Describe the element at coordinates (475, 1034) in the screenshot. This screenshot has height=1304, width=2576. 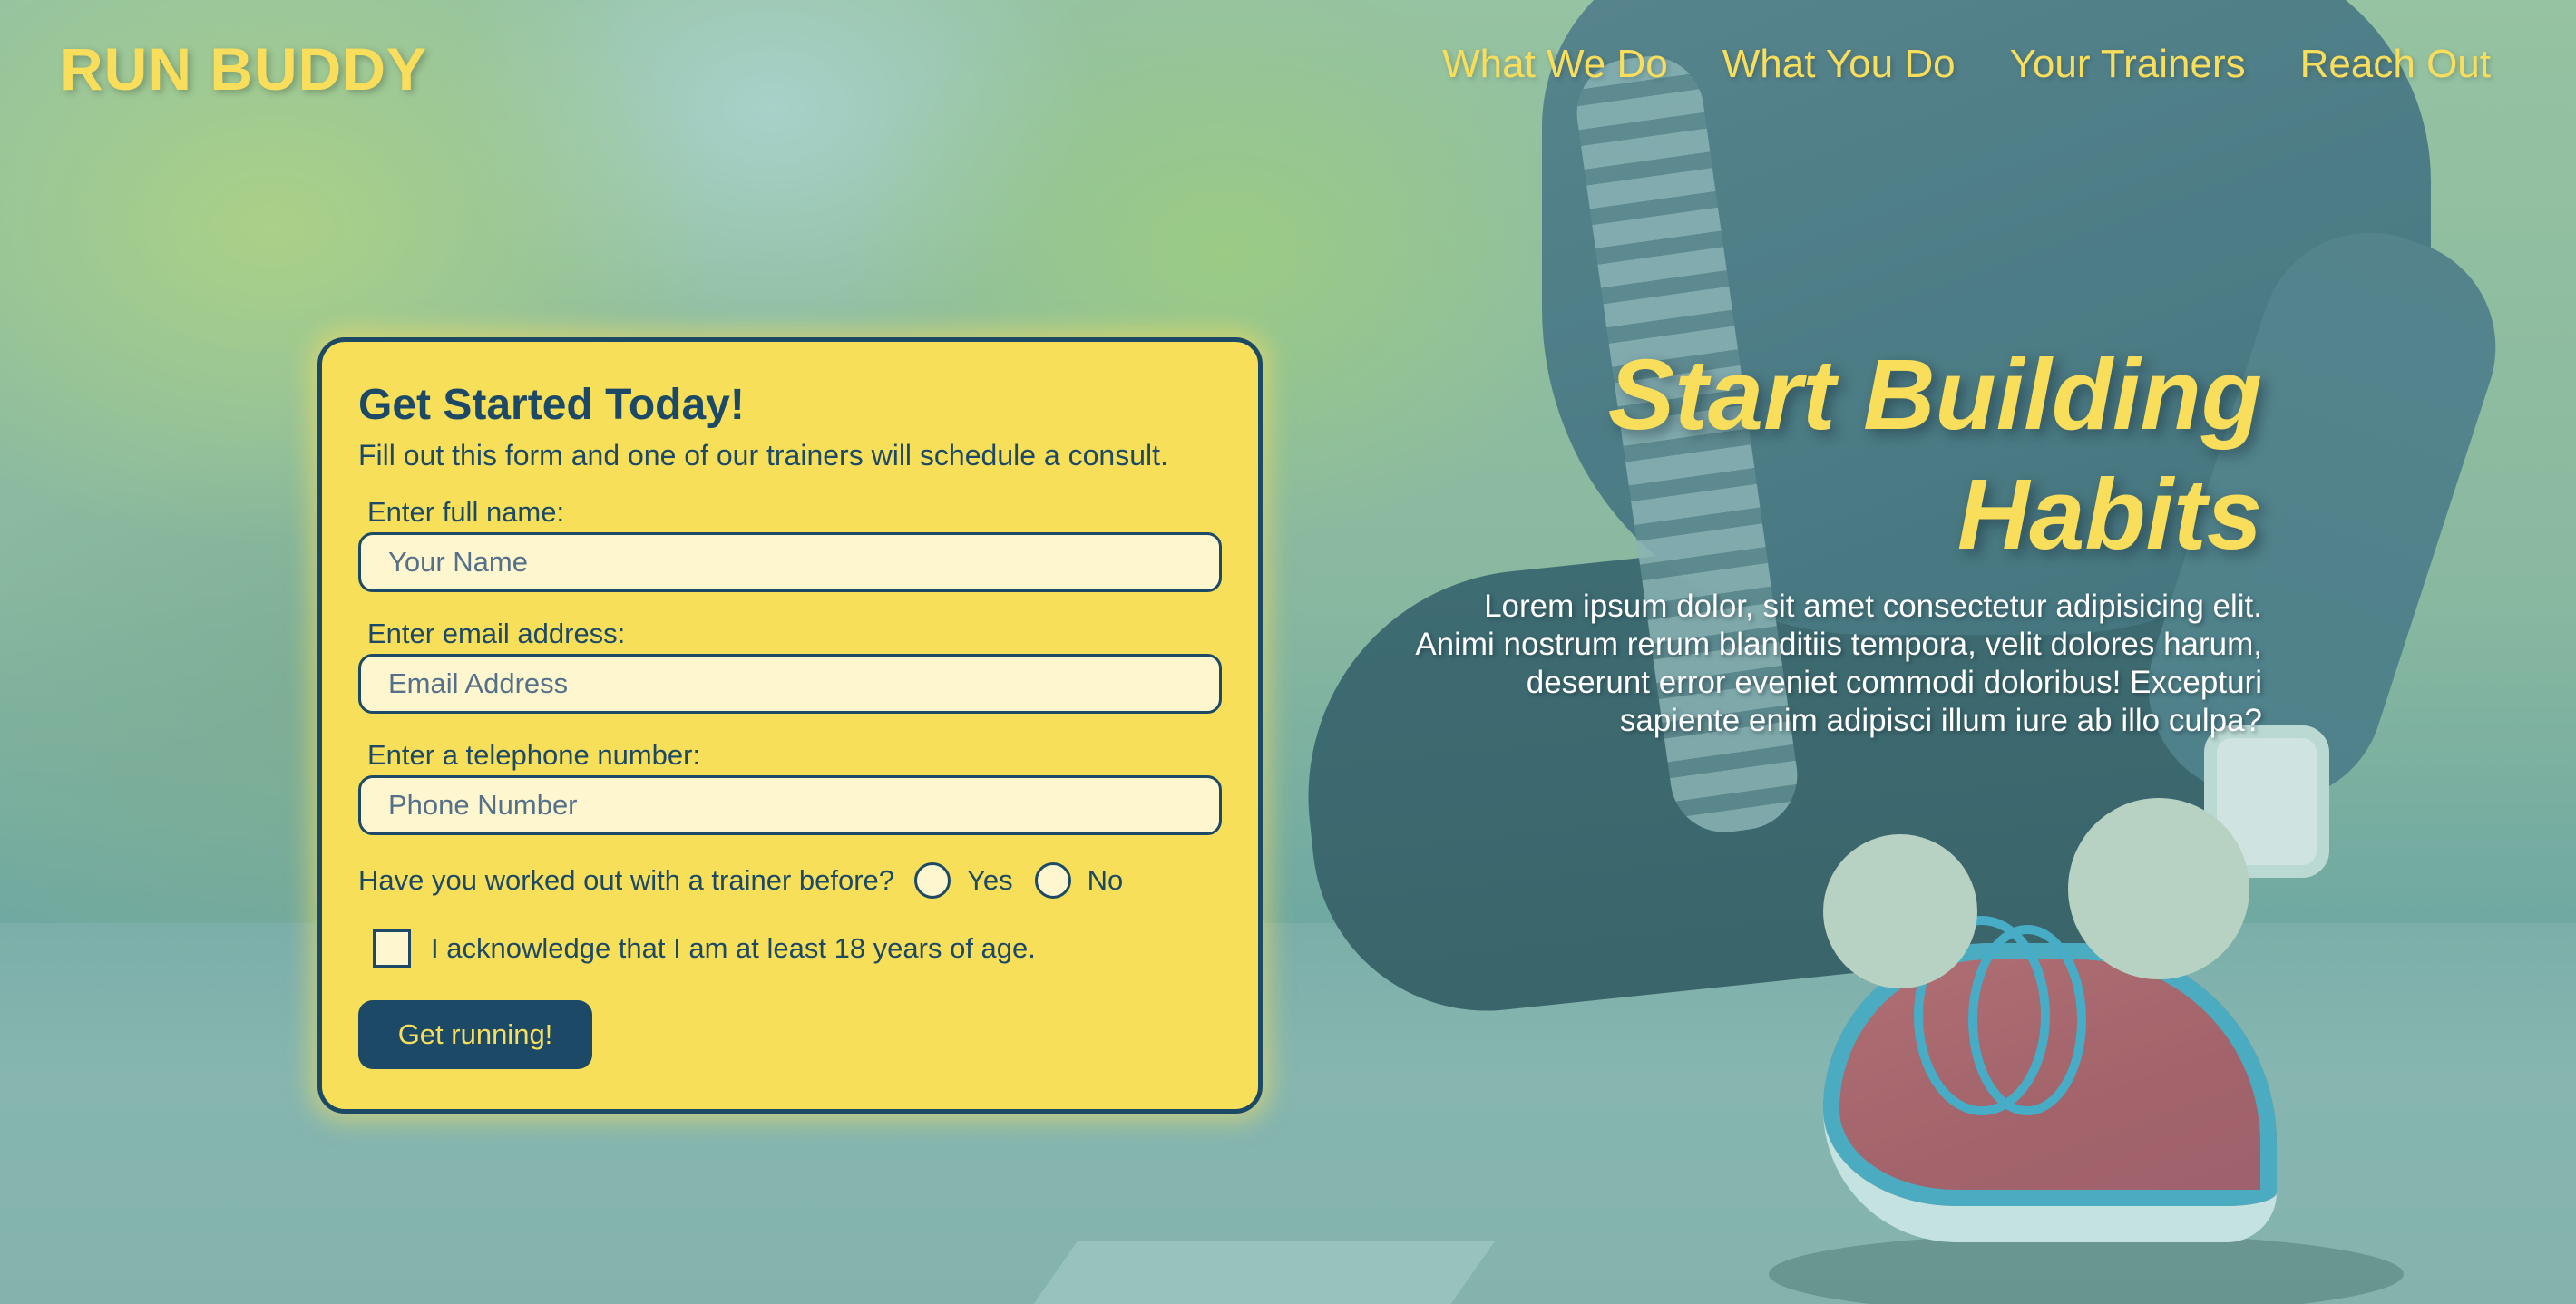
I see `get-running-button: Get running!` at that location.